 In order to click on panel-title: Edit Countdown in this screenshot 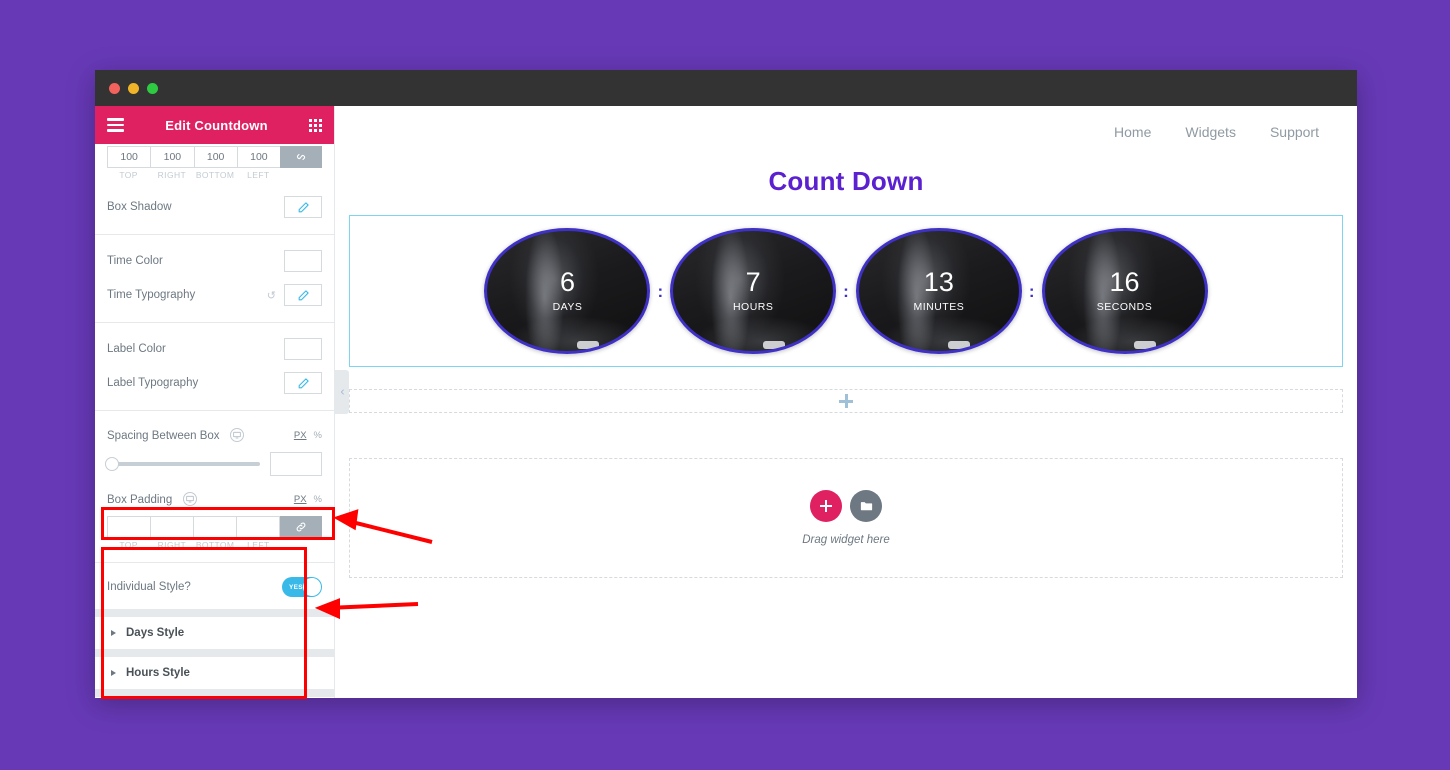, I will do `click(216, 125)`.